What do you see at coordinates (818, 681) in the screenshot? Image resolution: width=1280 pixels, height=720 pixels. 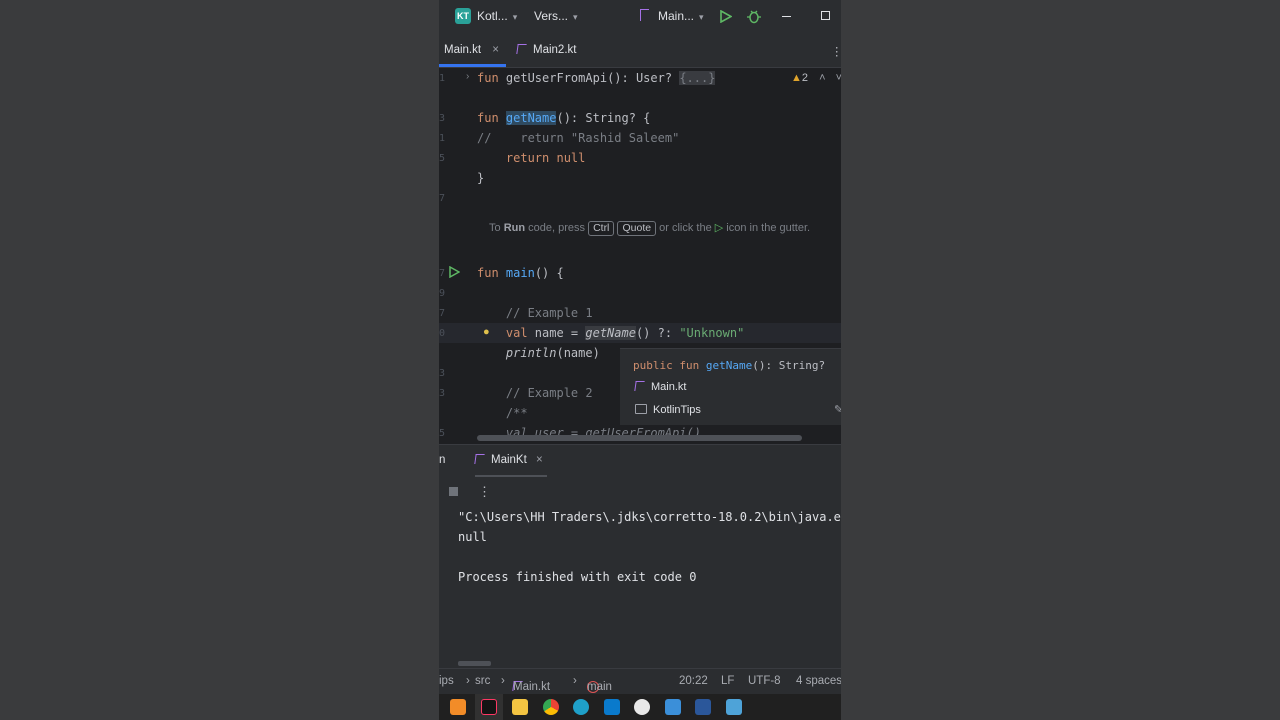 I see `indent-setting: 4 spaces` at bounding box center [818, 681].